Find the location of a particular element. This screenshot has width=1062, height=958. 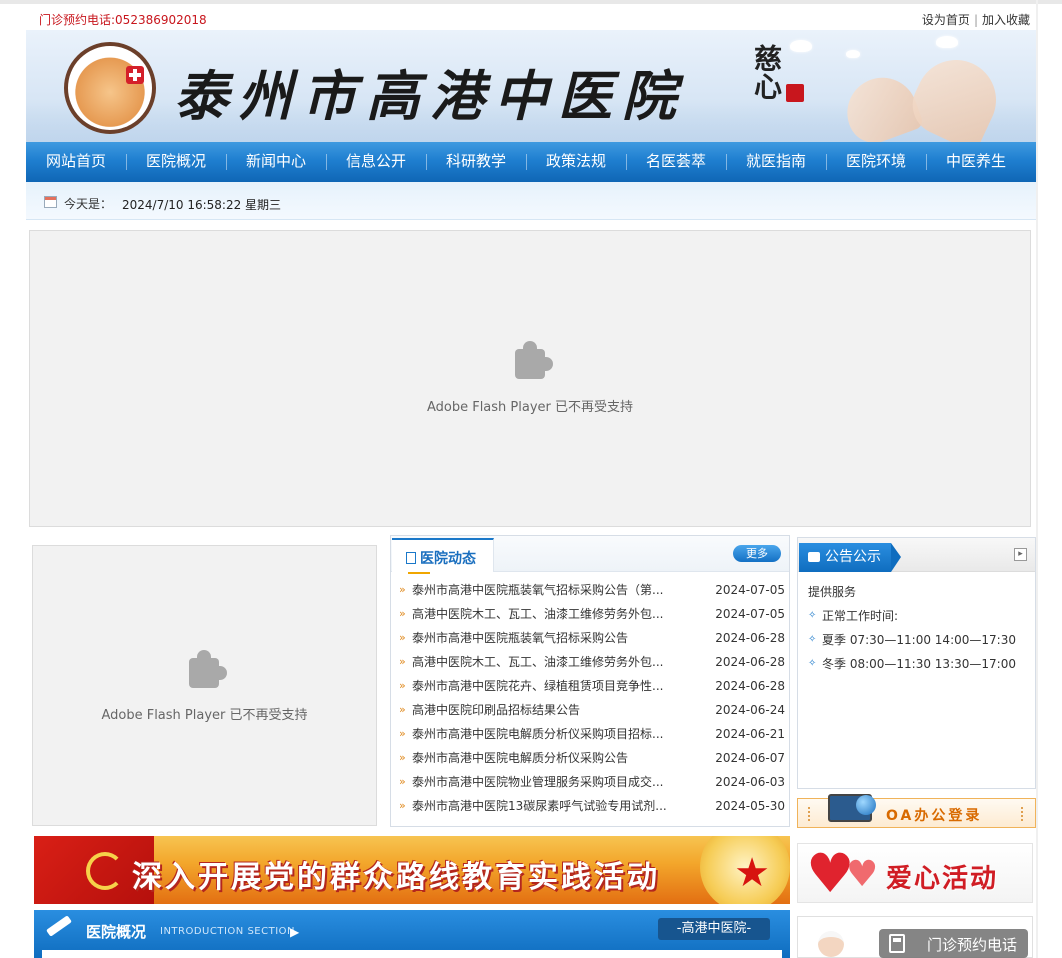

plugin-puzzle-icon is located at coordinates (206, 669).